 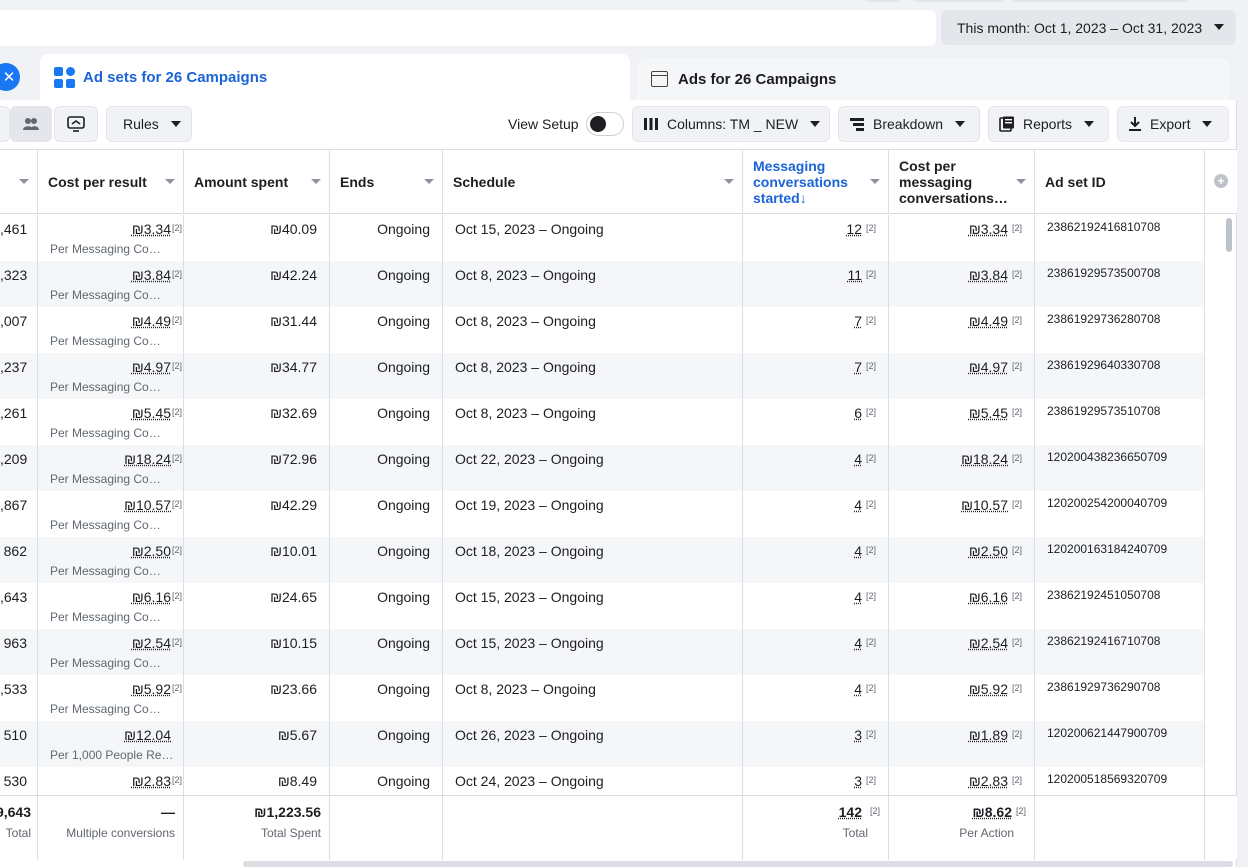 I want to click on breakdown-button: Breakdown, so click(x=909, y=124).